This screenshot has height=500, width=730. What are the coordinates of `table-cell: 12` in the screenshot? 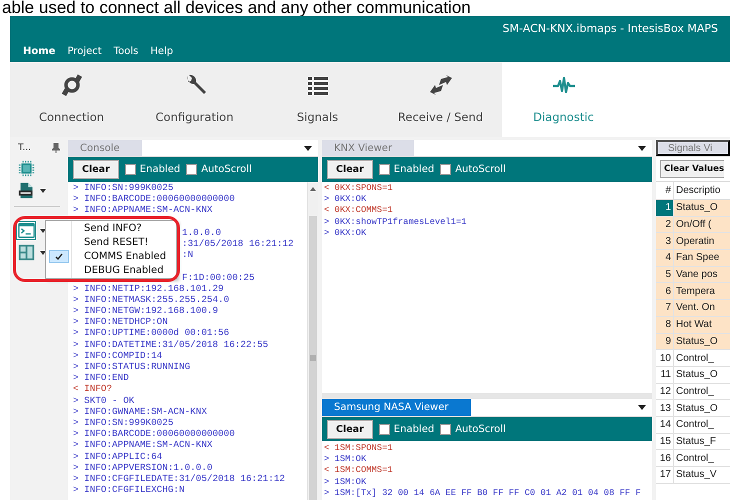 It's located at (665, 392).